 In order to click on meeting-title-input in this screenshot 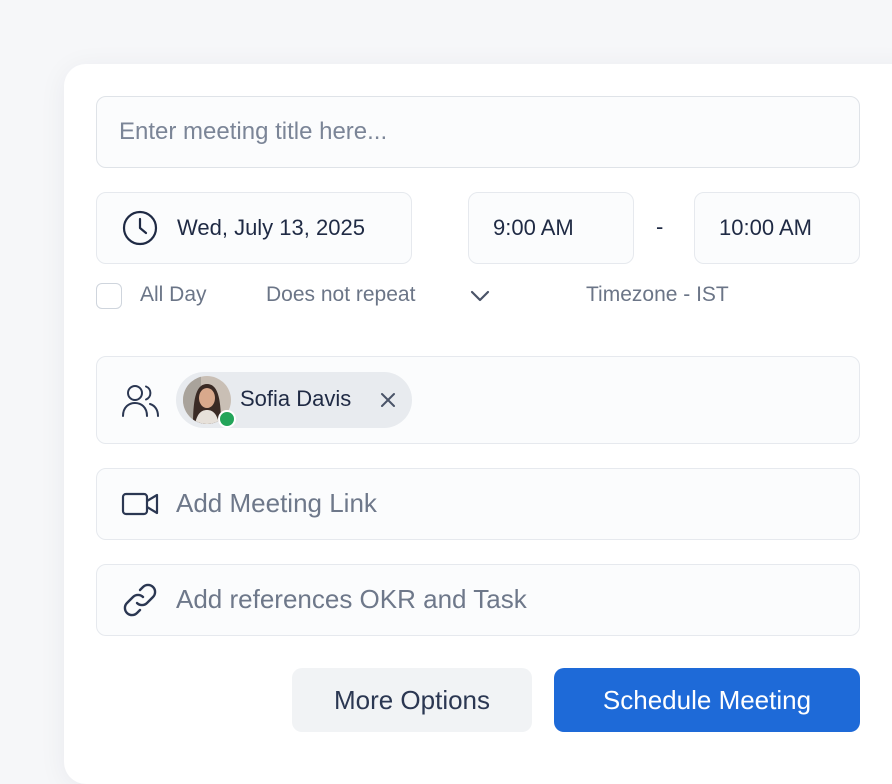, I will do `click(478, 132)`.